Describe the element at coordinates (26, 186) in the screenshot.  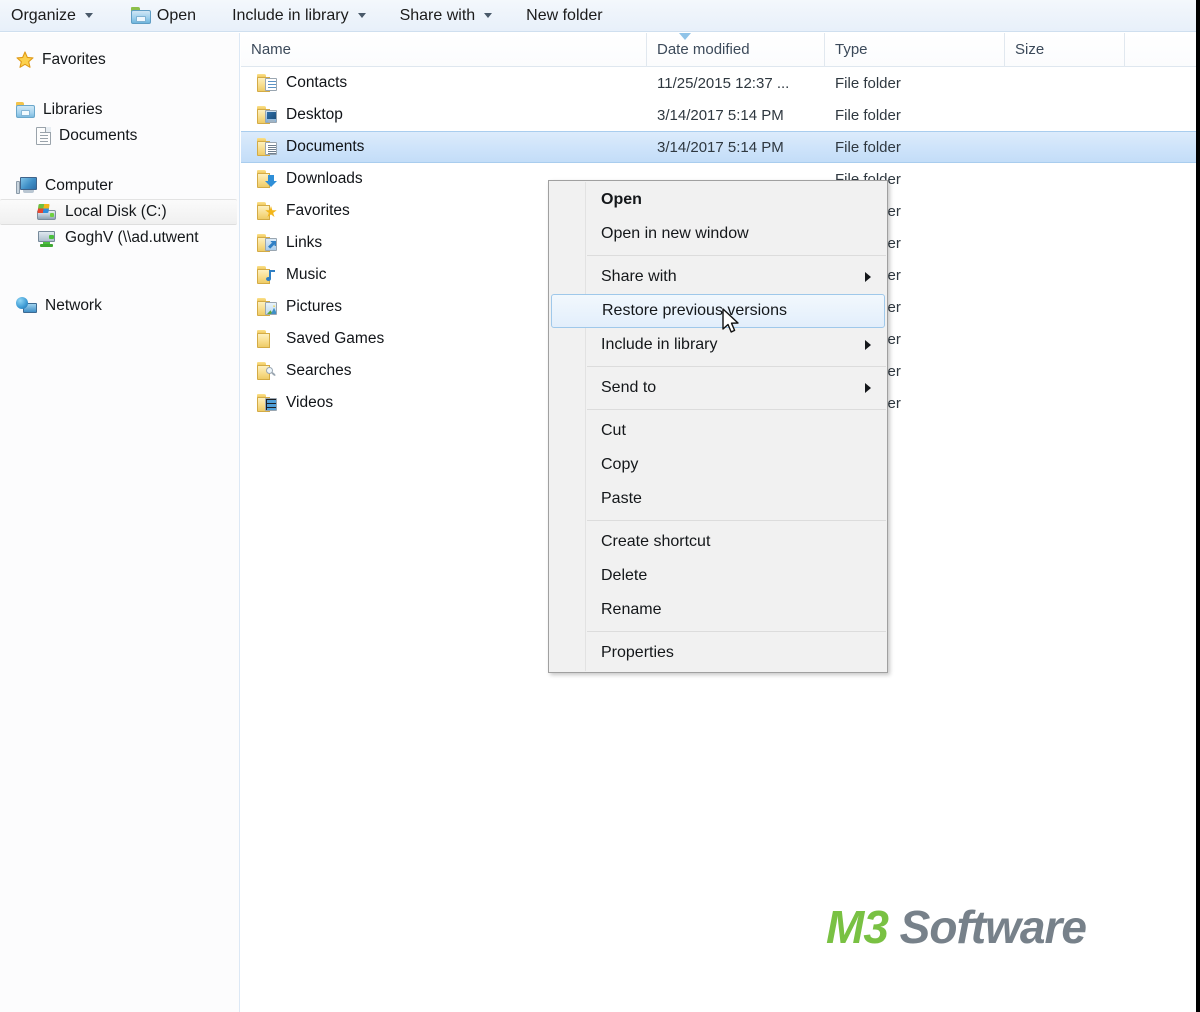
I see `computer-icon` at that location.